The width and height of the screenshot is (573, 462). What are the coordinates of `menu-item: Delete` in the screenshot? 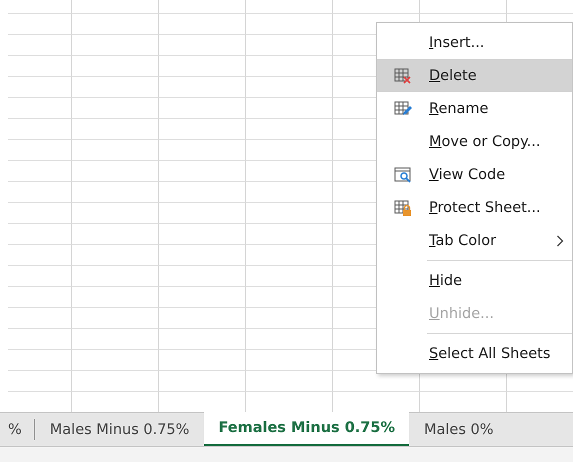 It's located at (474, 75).